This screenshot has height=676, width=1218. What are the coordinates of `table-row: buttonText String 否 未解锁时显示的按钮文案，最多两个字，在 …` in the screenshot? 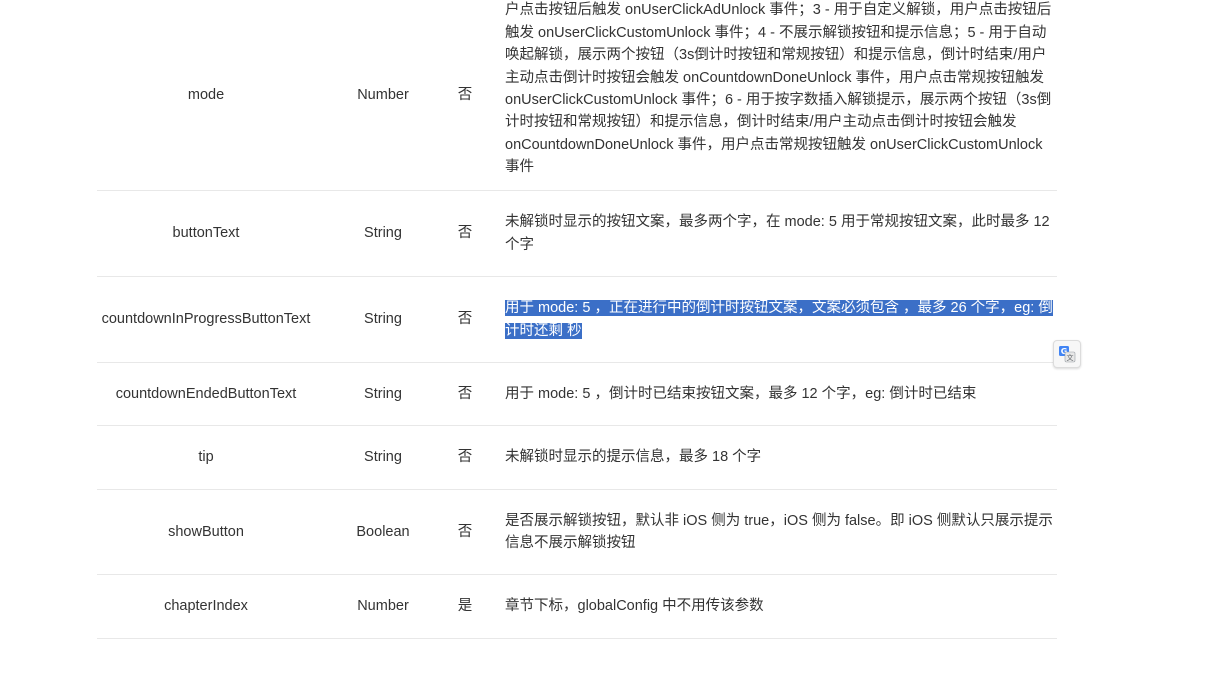 It's located at (577, 233).